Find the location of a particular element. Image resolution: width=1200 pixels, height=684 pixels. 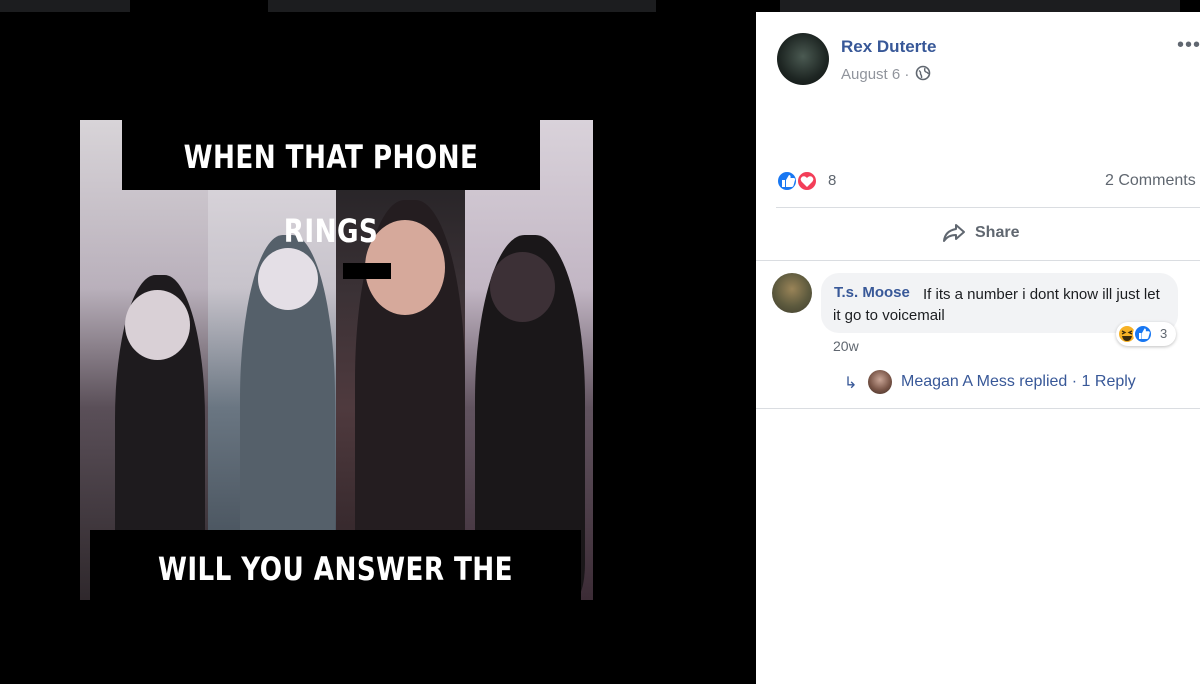

meme-top-caption: WHEN THAT PHONE RINGS is located at coordinates (331, 185).